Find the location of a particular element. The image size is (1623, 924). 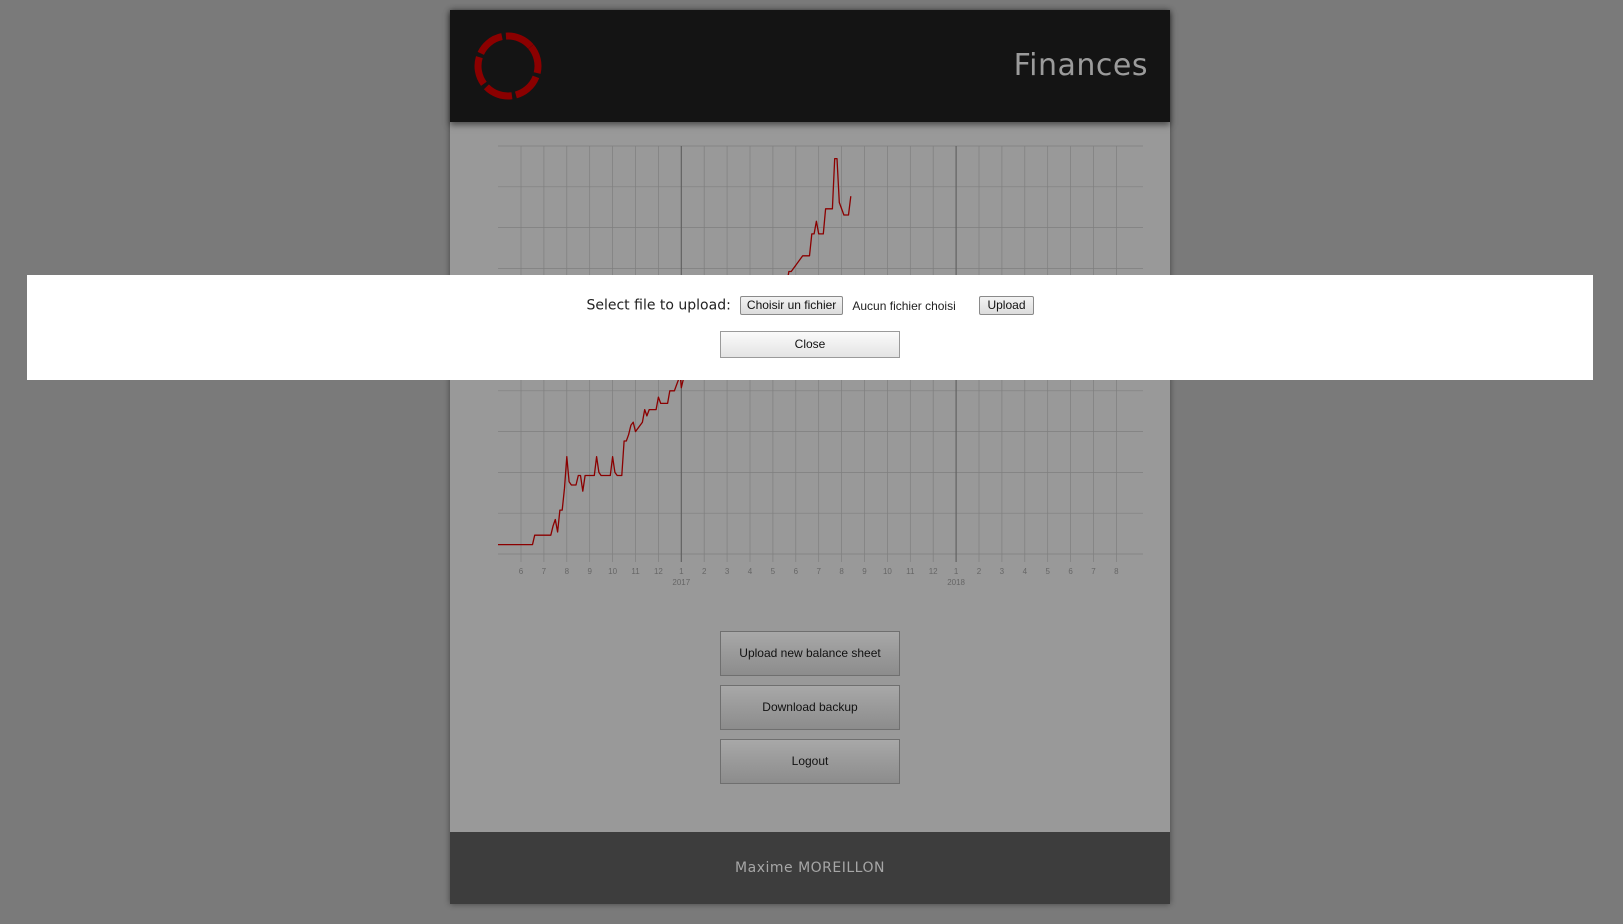

footer-author: Maxime MOREILLON is located at coordinates (810, 868).